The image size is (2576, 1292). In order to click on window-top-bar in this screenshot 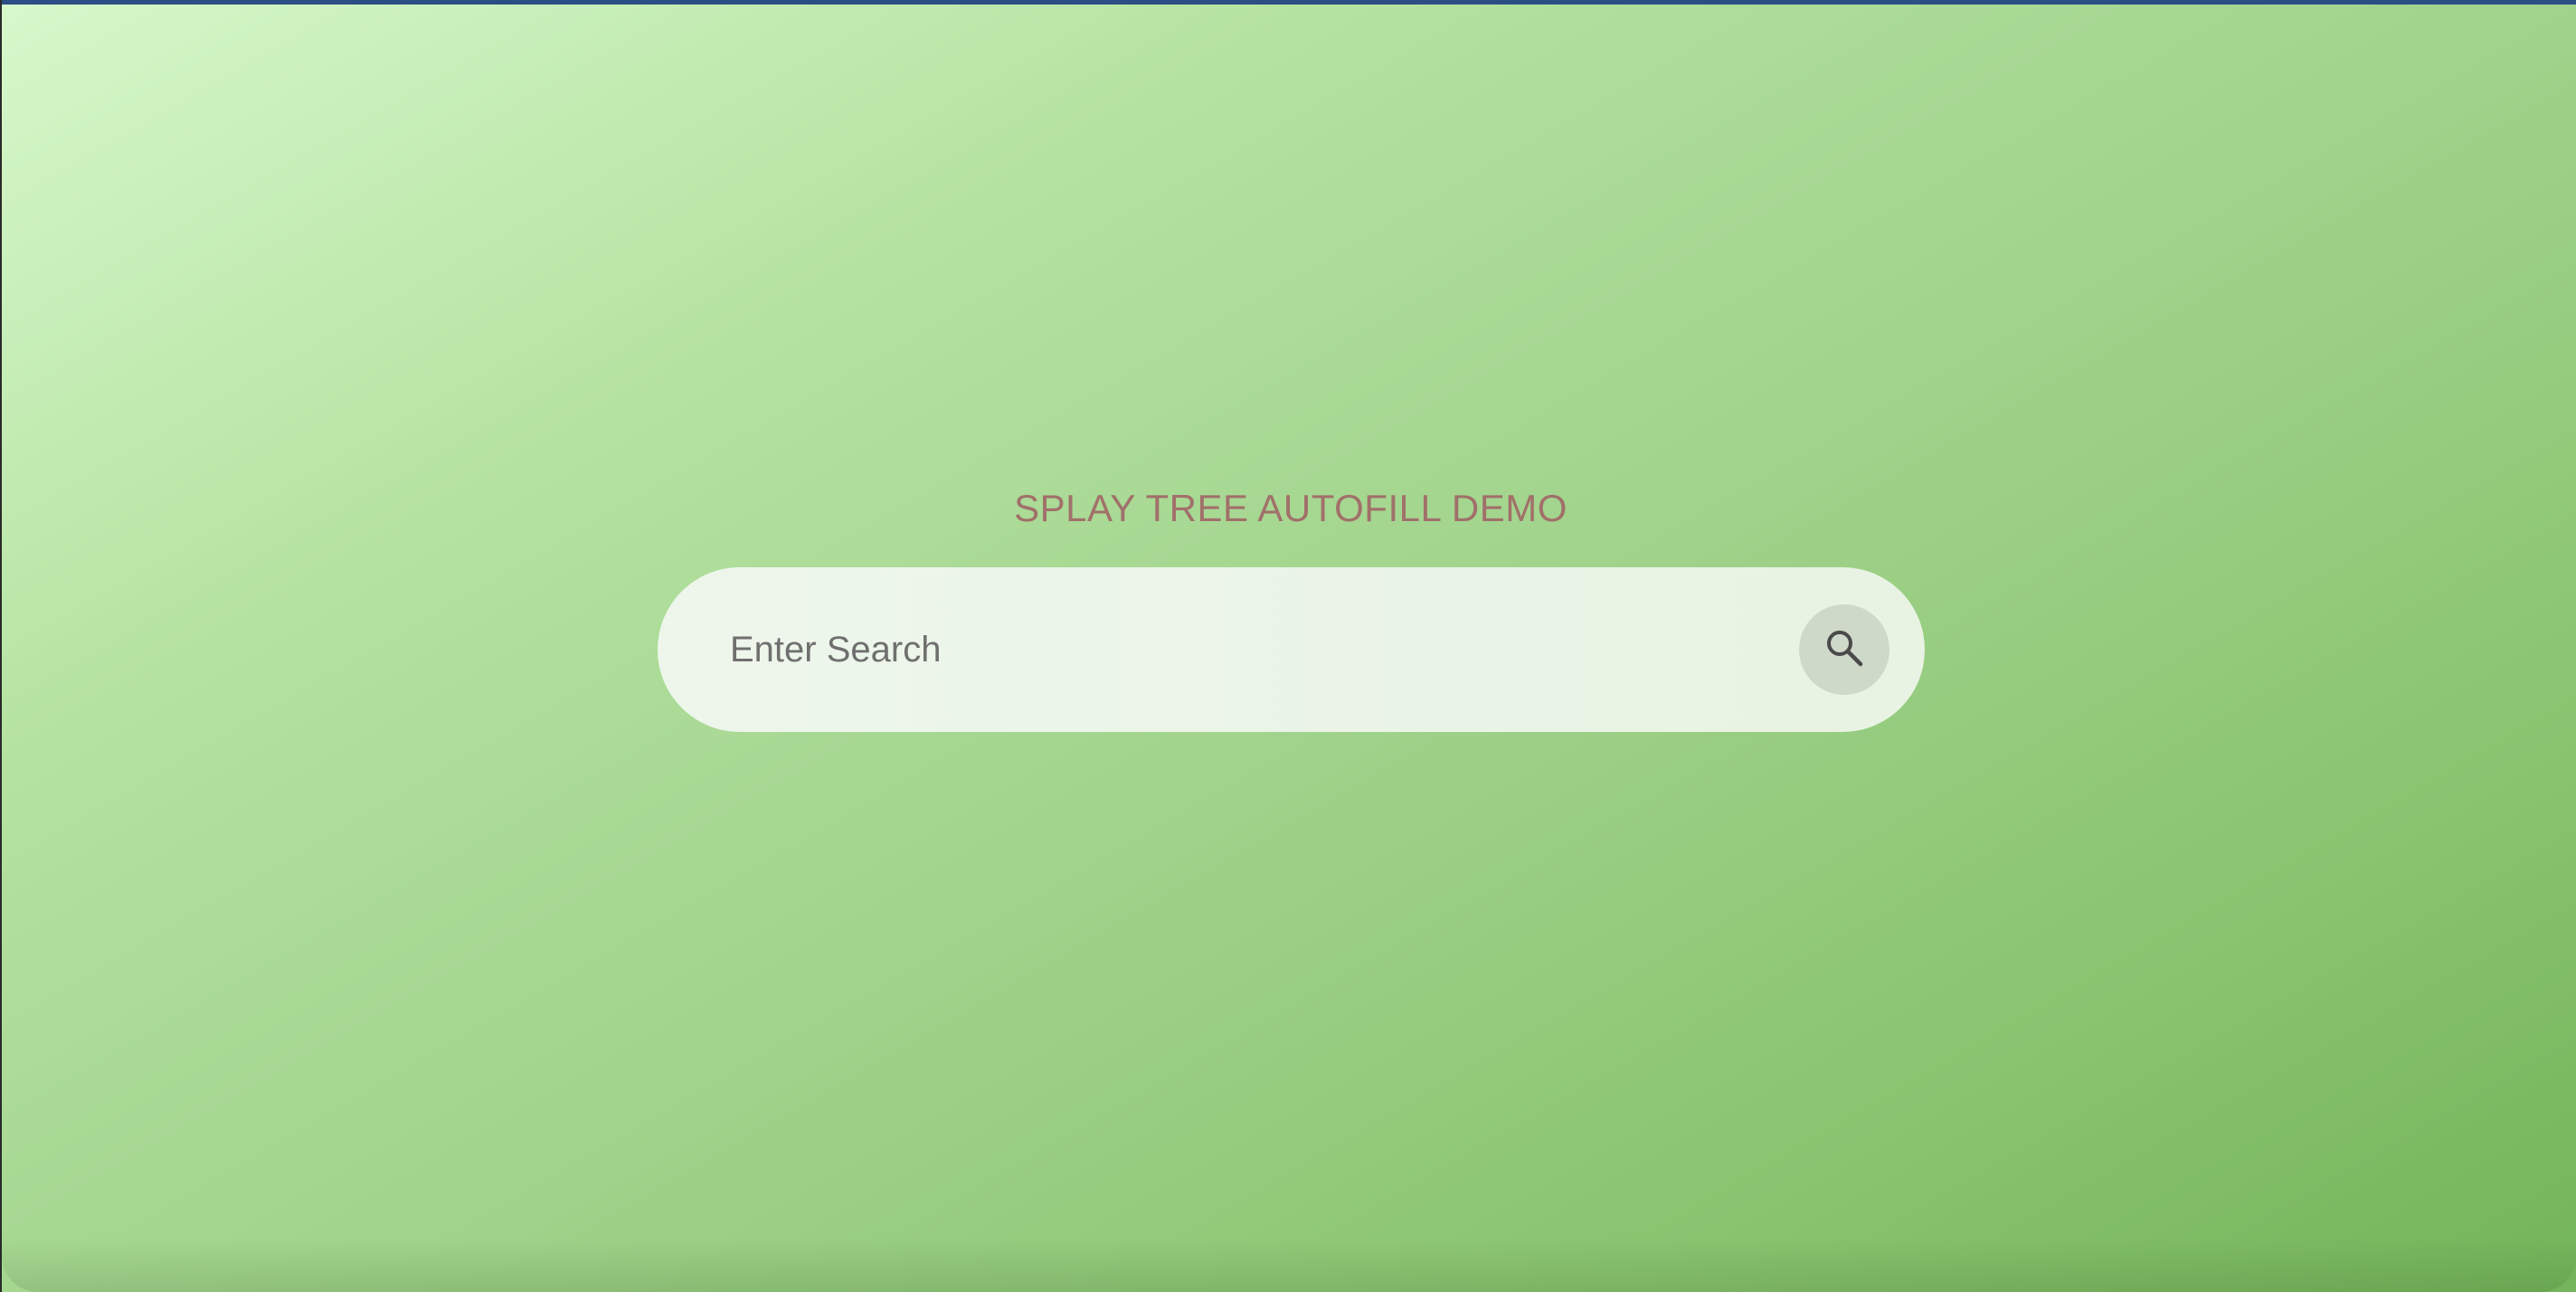, I will do `click(1289, 3)`.